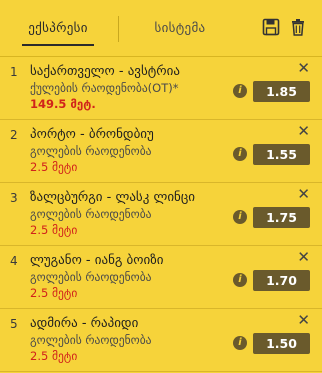  I want to click on tab-divider, so click(118, 29).